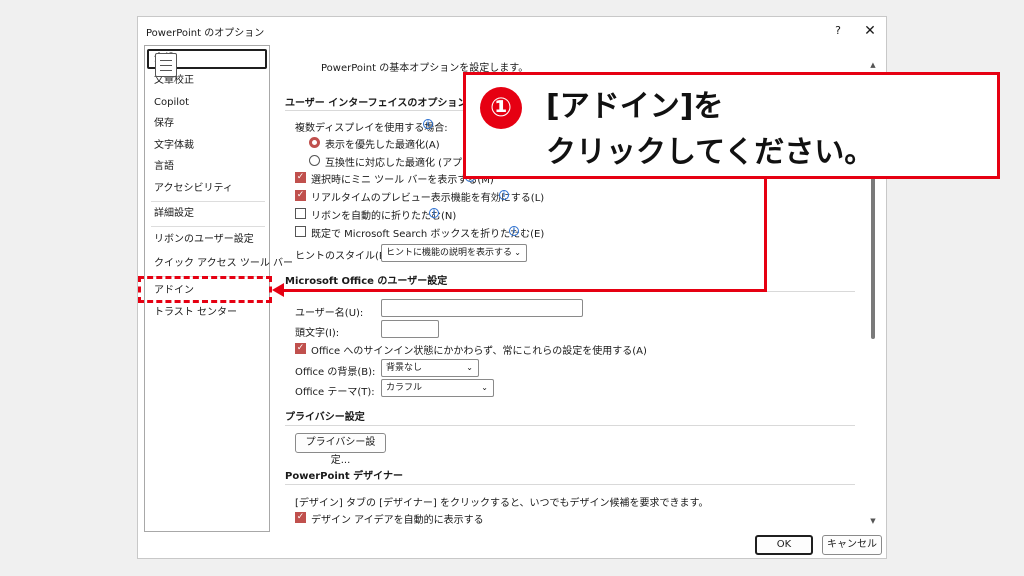 The height and width of the screenshot is (576, 1024). Describe the element at coordinates (314, 160) in the screenshot. I see `optimize-compat-radio` at that location.